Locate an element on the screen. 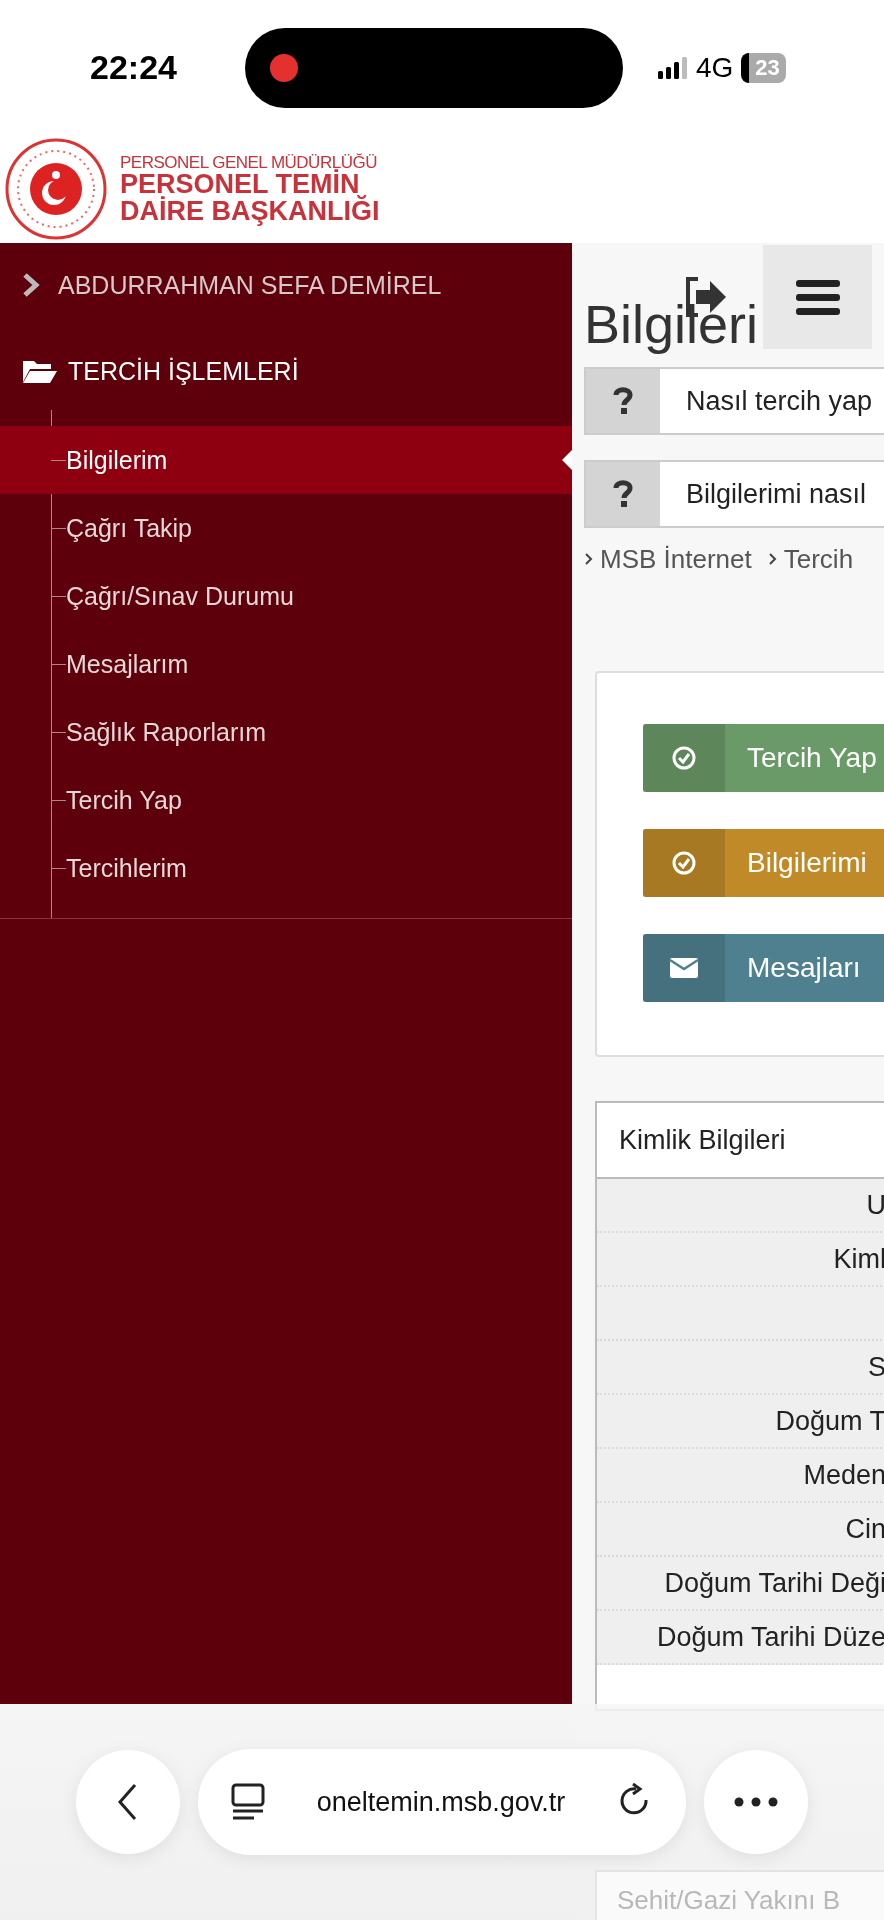 Image resolution: width=884 pixels, height=1920 pixels. sidebar-item: Sağlık Raporlarım is located at coordinates (286, 732).